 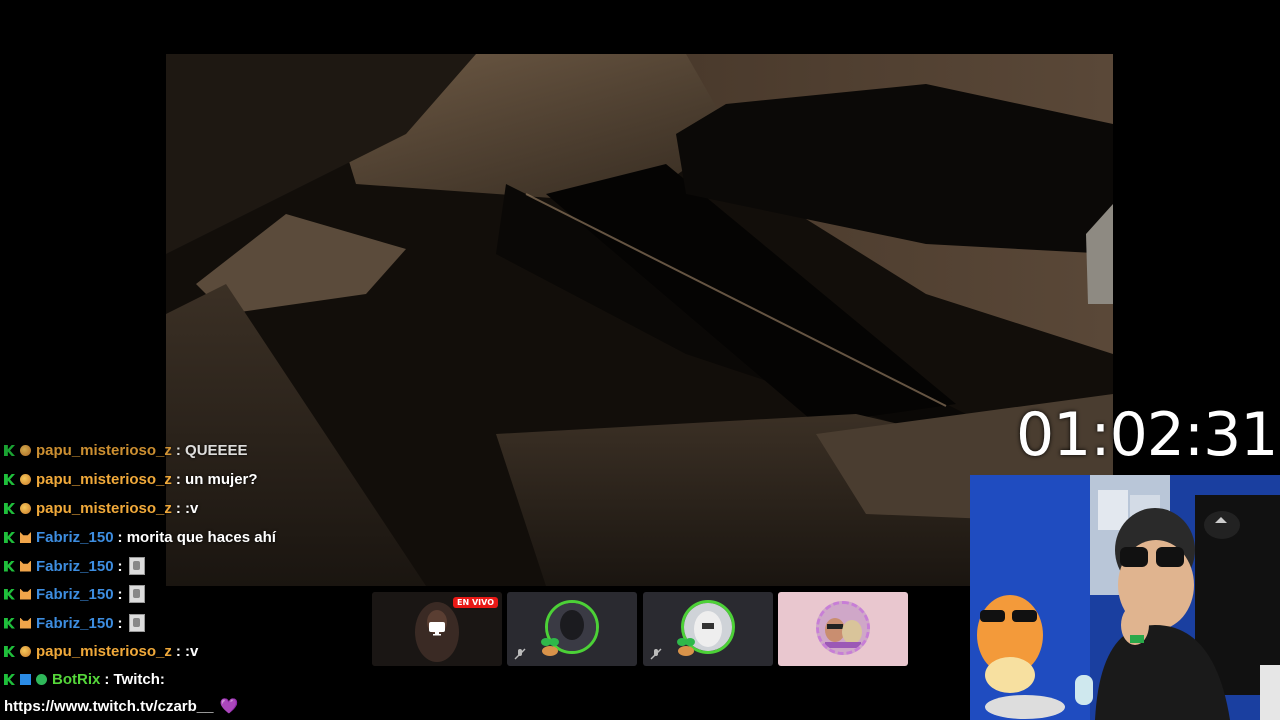 I want to click on chat-text: : Twitch:, so click(x=134, y=679).